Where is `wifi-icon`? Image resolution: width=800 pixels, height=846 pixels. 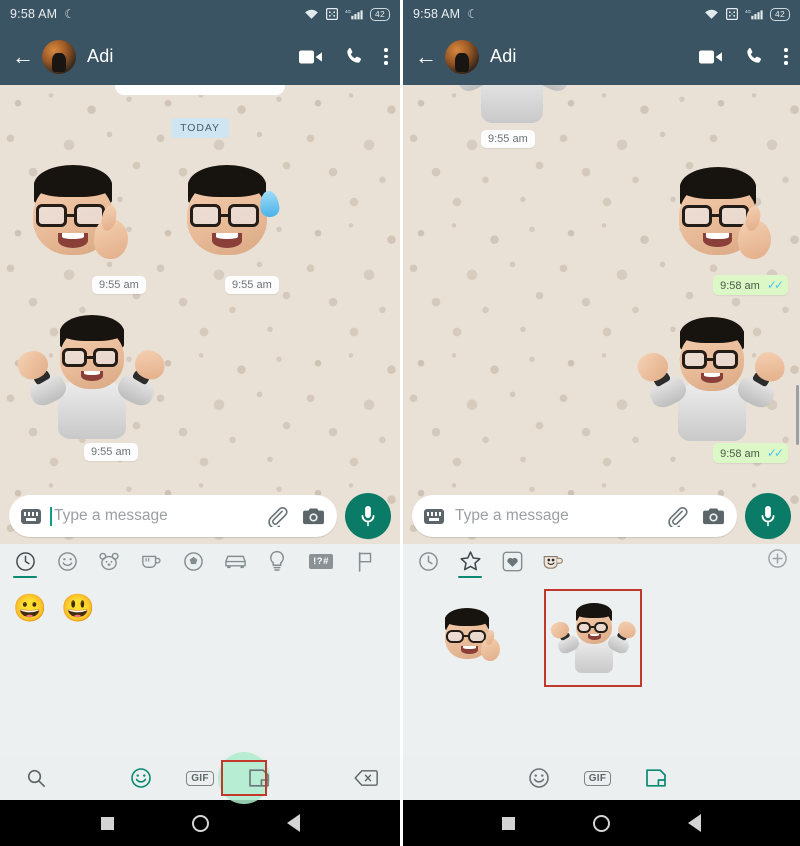
wifi-icon is located at coordinates (711, 14).